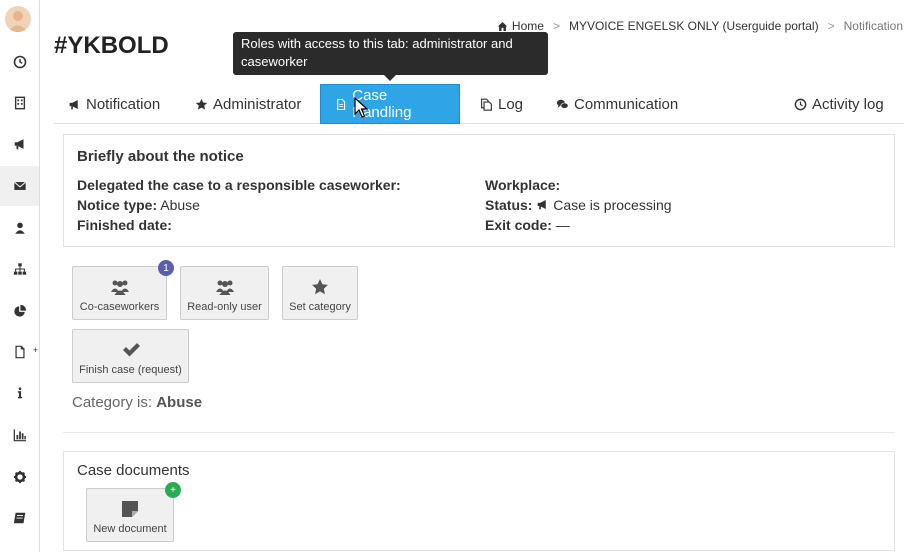 This screenshot has width=917, height=552. I want to click on status-field: Status: Case is processing, so click(578, 205).